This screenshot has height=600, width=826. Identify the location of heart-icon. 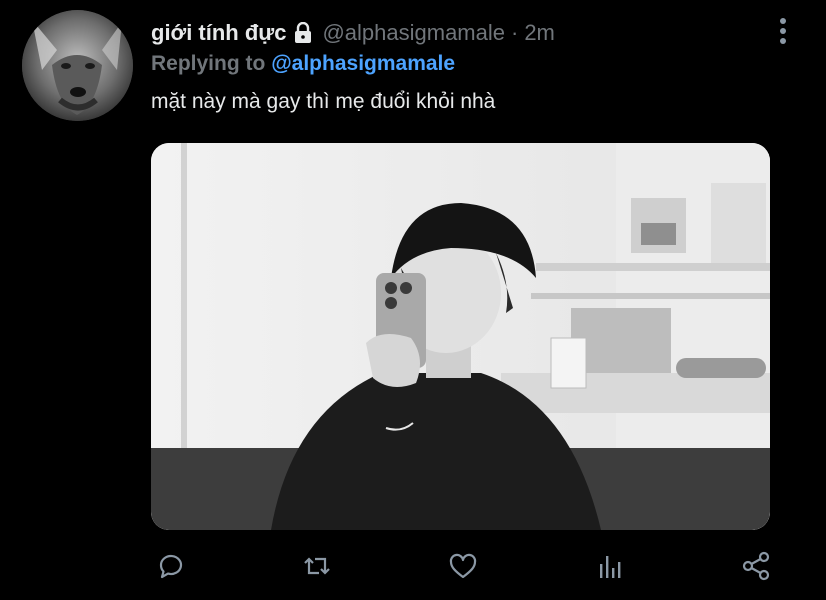
(463, 566).